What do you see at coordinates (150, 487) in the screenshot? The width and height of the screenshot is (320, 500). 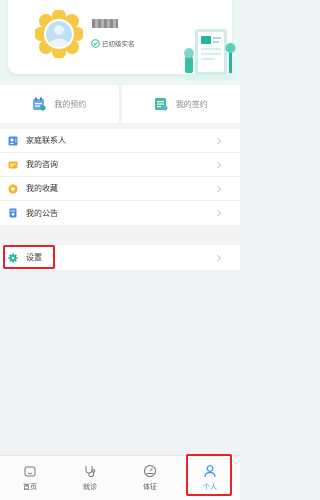 I see `nav-label-vitals: 体征` at bounding box center [150, 487].